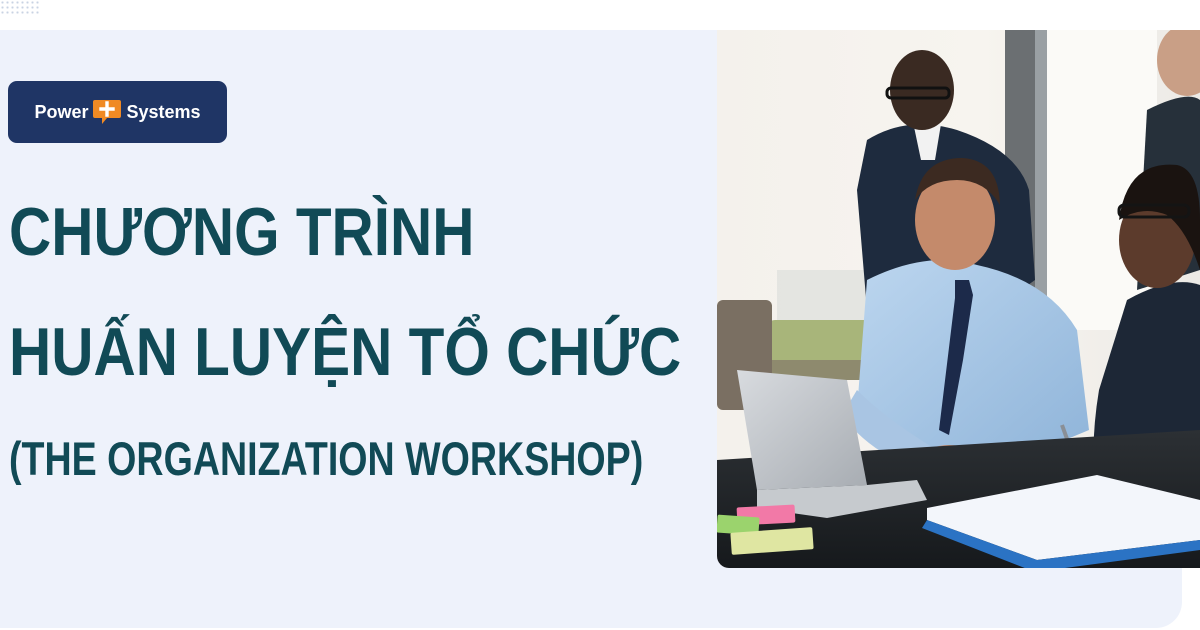  I want to click on brand-word-right: Systems, so click(163, 111).